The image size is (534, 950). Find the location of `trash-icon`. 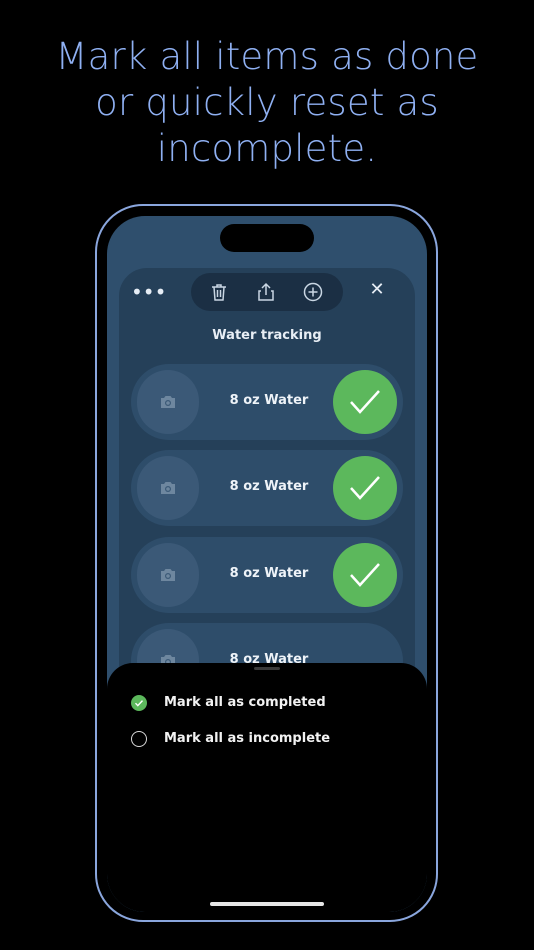

trash-icon is located at coordinates (219, 292).